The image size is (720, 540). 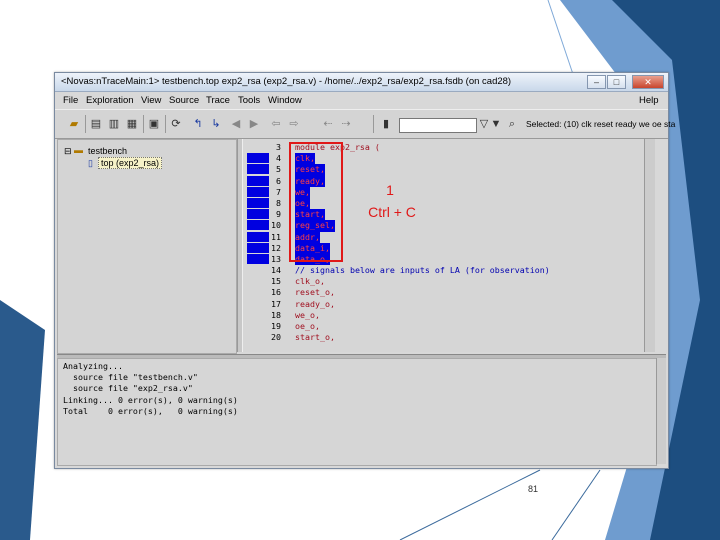 I want to click on maximize-button: □, so click(x=616, y=82).